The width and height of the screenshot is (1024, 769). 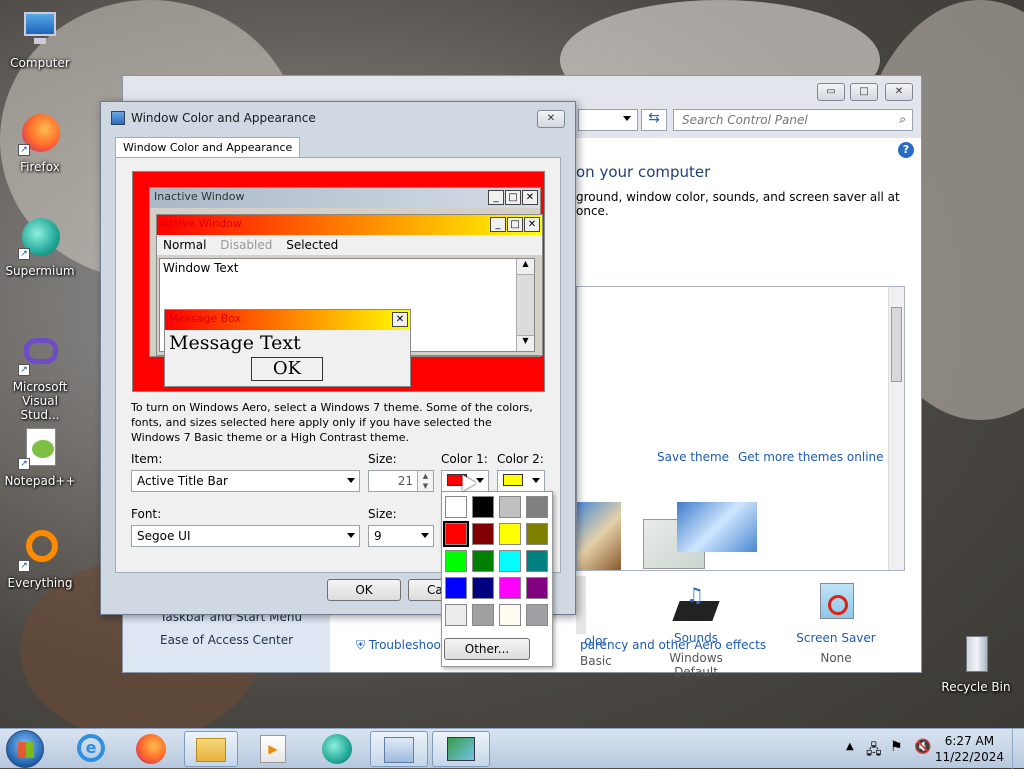 I want to click on sounds-tile: ♫ Sounds Windows Default, so click(x=696, y=631).